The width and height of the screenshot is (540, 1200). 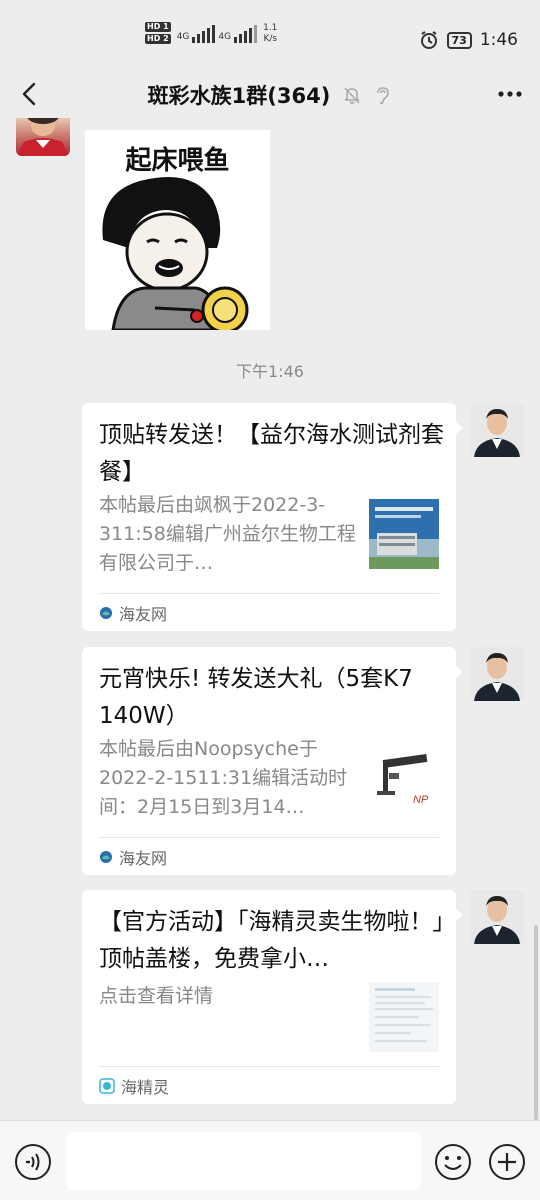 What do you see at coordinates (421, 800) in the screenshot?
I see `thumb-brand: NP` at bounding box center [421, 800].